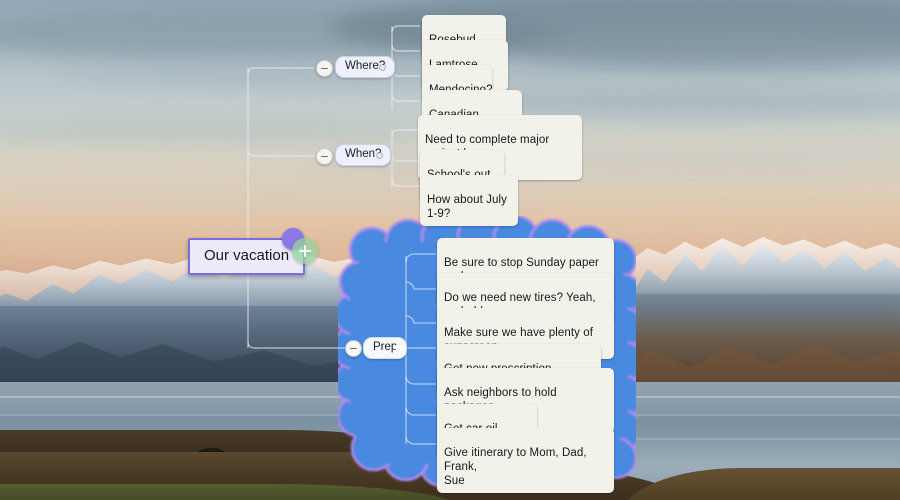 The image size is (900, 500). Describe the element at coordinates (353, 348) in the screenshot. I see `collapse-toggle-prep` at that location.